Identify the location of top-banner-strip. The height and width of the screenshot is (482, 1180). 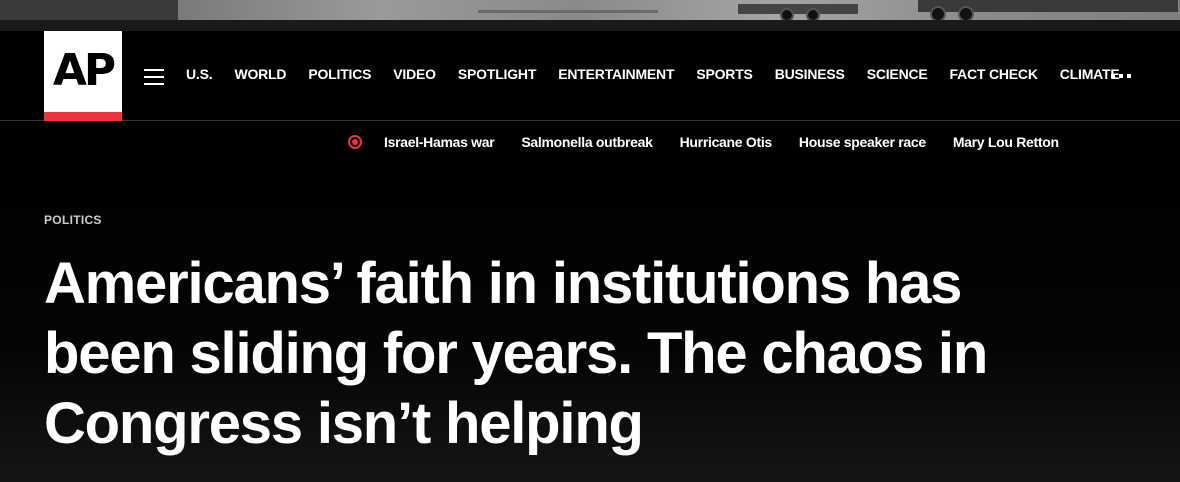
(590, 15).